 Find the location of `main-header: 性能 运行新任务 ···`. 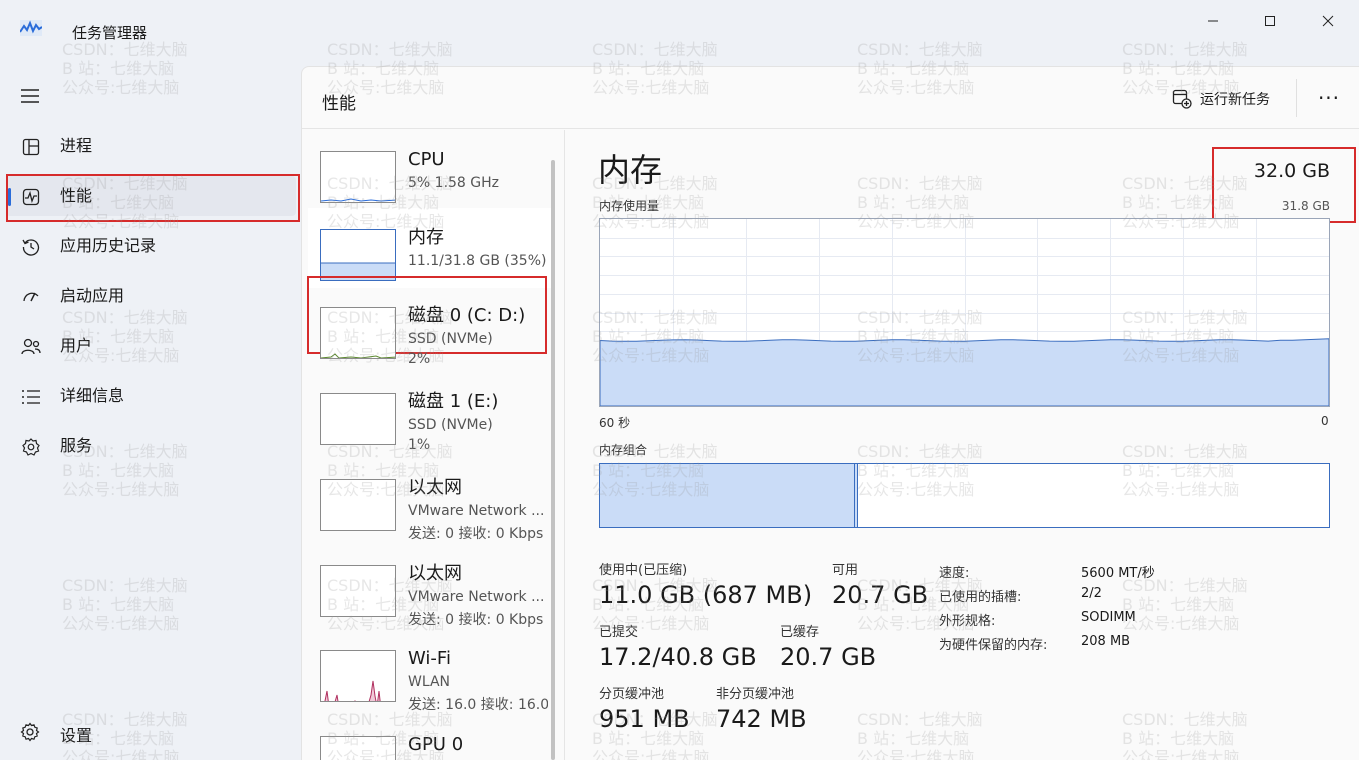

main-header: 性能 运行新任务 ··· is located at coordinates (830, 98).